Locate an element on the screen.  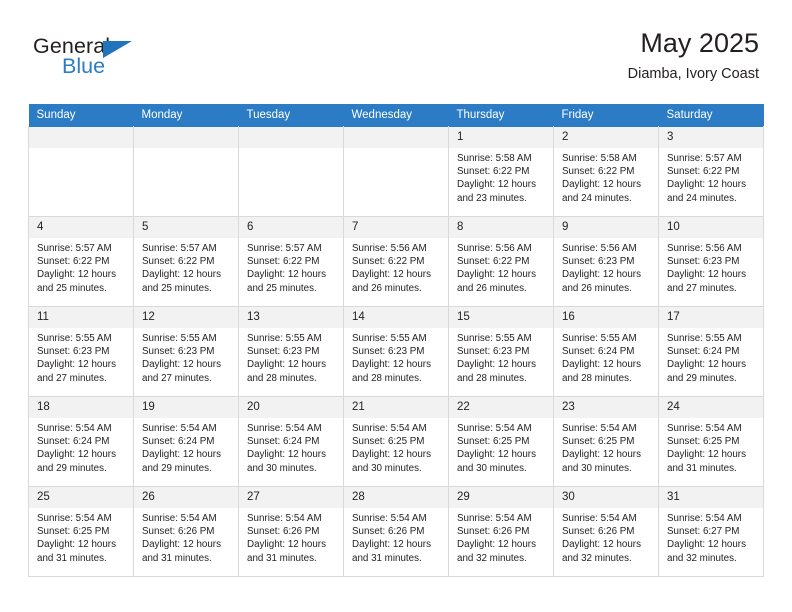
sun-info-sunset: Sunset: 6:25 PM is located at coordinates (388, 442).